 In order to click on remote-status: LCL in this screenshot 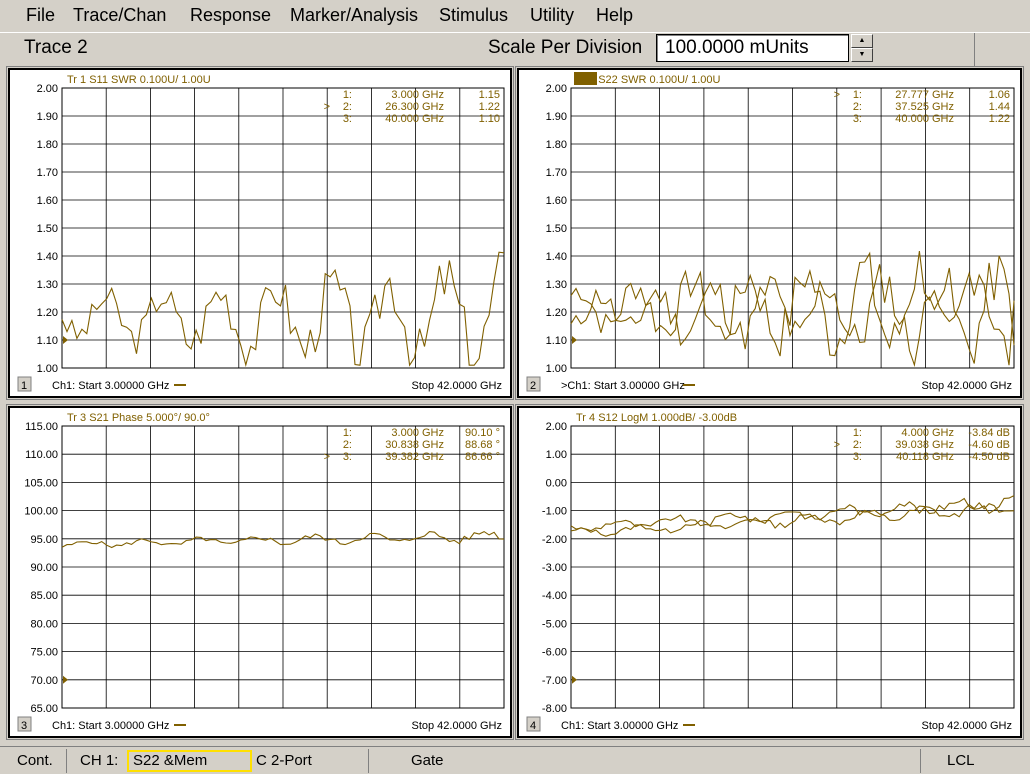, I will do `click(961, 760)`.